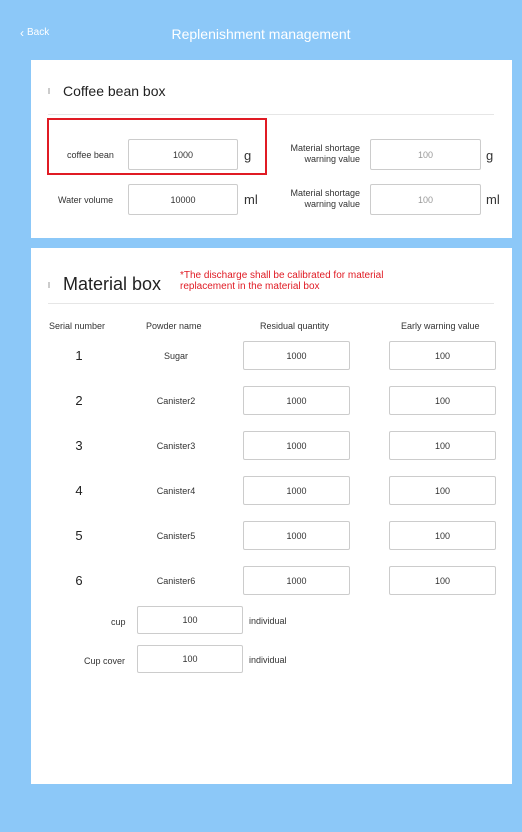  Describe the element at coordinates (190, 659) in the screenshot. I see `cup-cover-input: 100` at that location.